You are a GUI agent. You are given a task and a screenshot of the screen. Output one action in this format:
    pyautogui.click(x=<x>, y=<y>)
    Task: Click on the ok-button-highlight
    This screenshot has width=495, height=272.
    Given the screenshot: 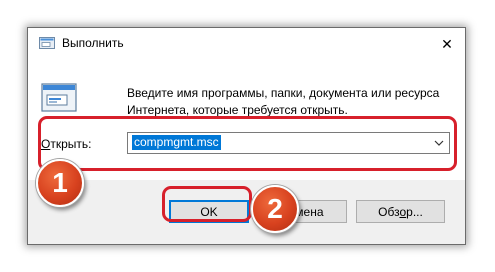 What is the action you would take?
    pyautogui.click(x=207, y=204)
    